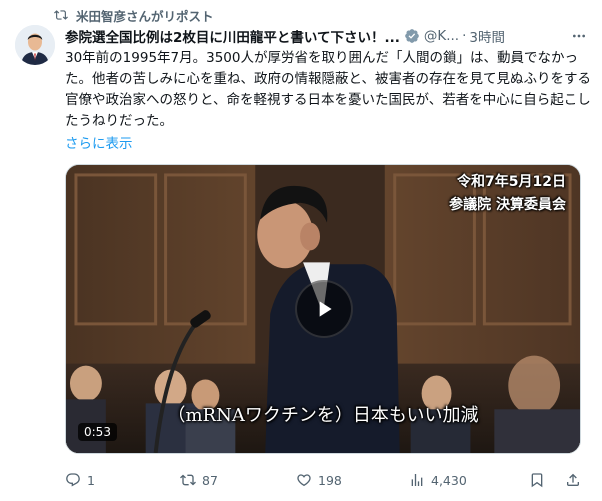 The image size is (602, 501). Describe the element at coordinates (417, 480) in the screenshot. I see `bar-chart-icon` at that location.